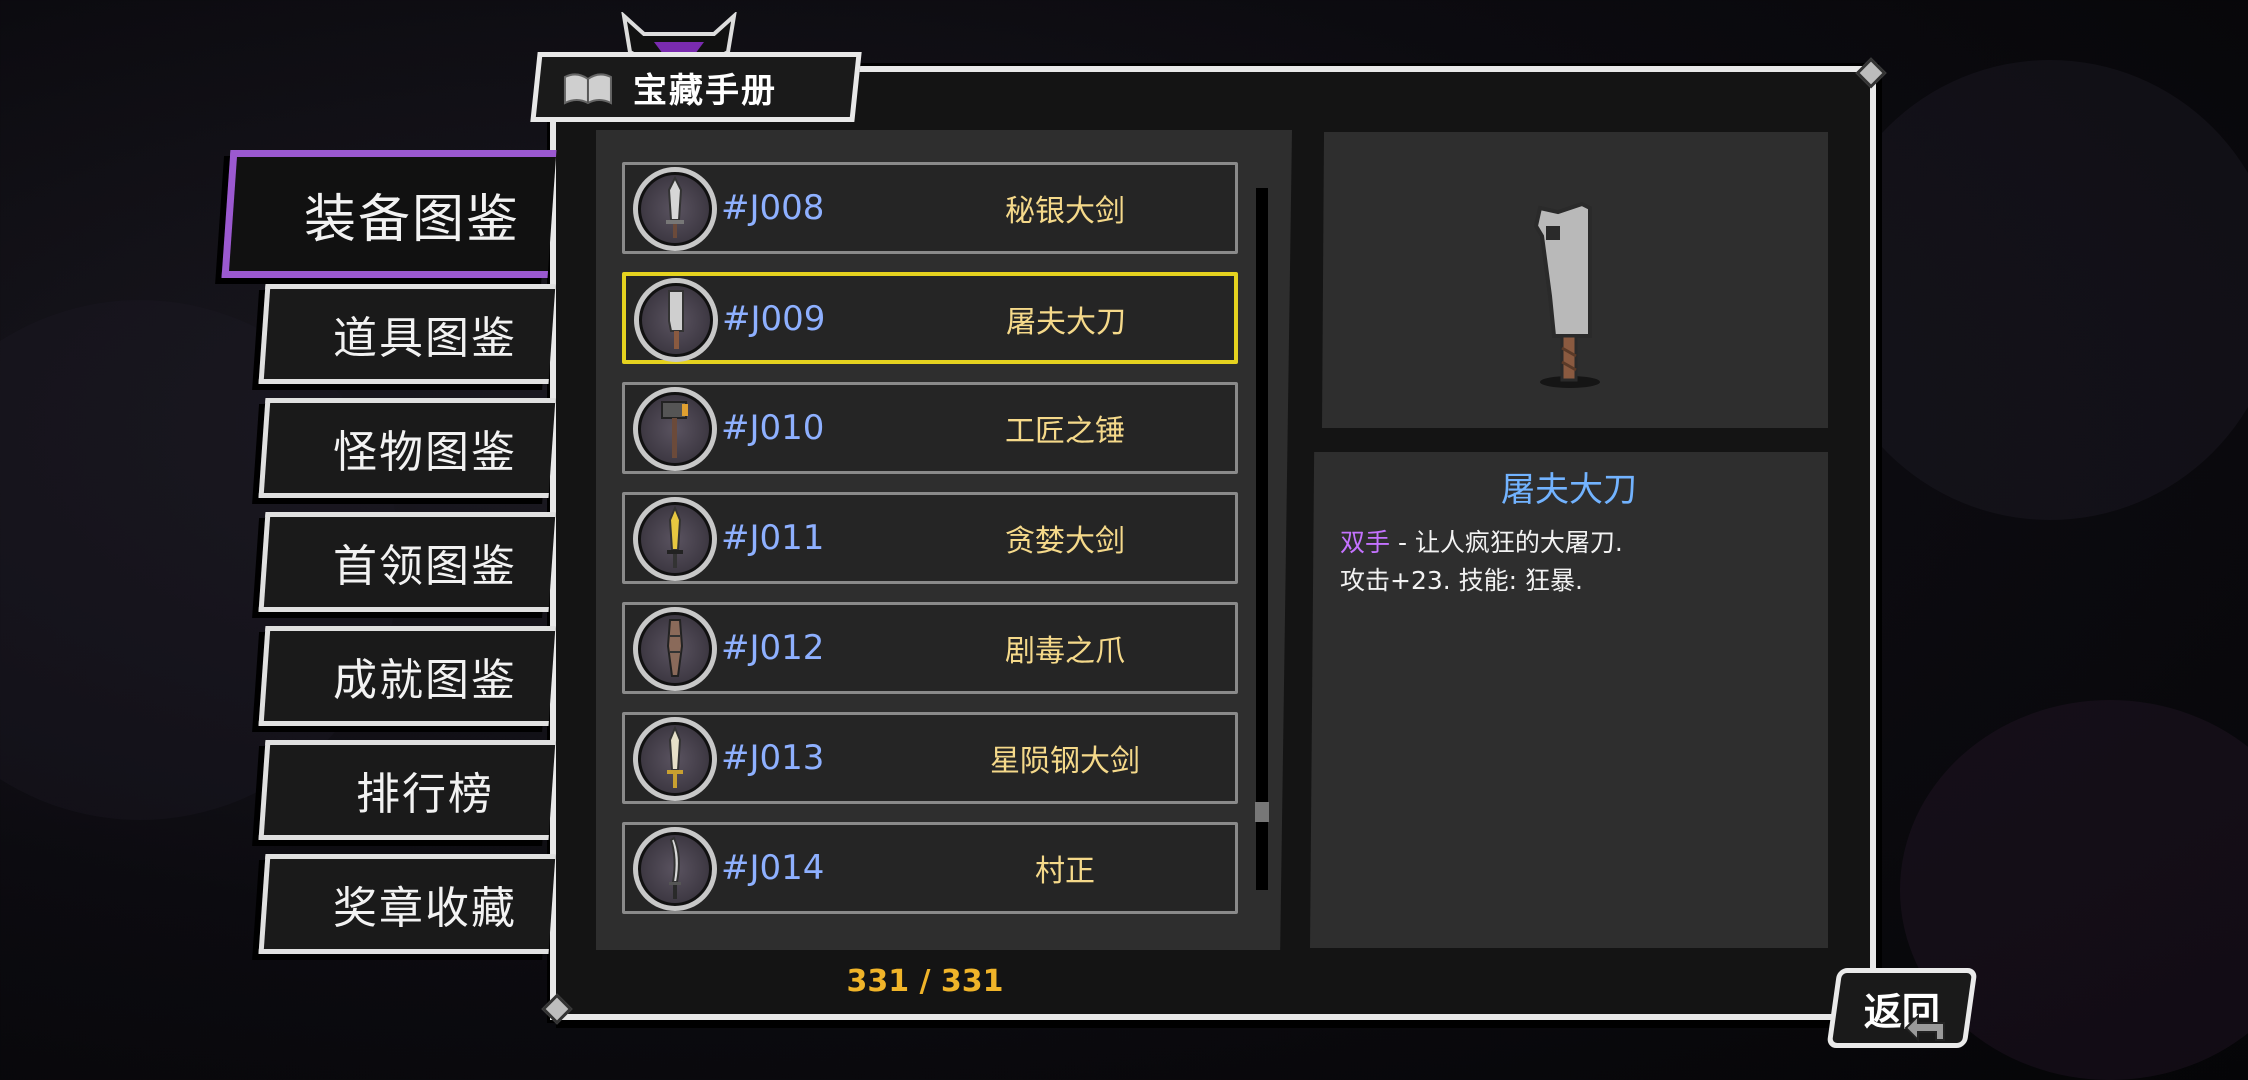 This screenshot has width=2248, height=1080. Describe the element at coordinates (930, 318) in the screenshot. I see `list-item-selected: #J009 屠夫大刀` at that location.